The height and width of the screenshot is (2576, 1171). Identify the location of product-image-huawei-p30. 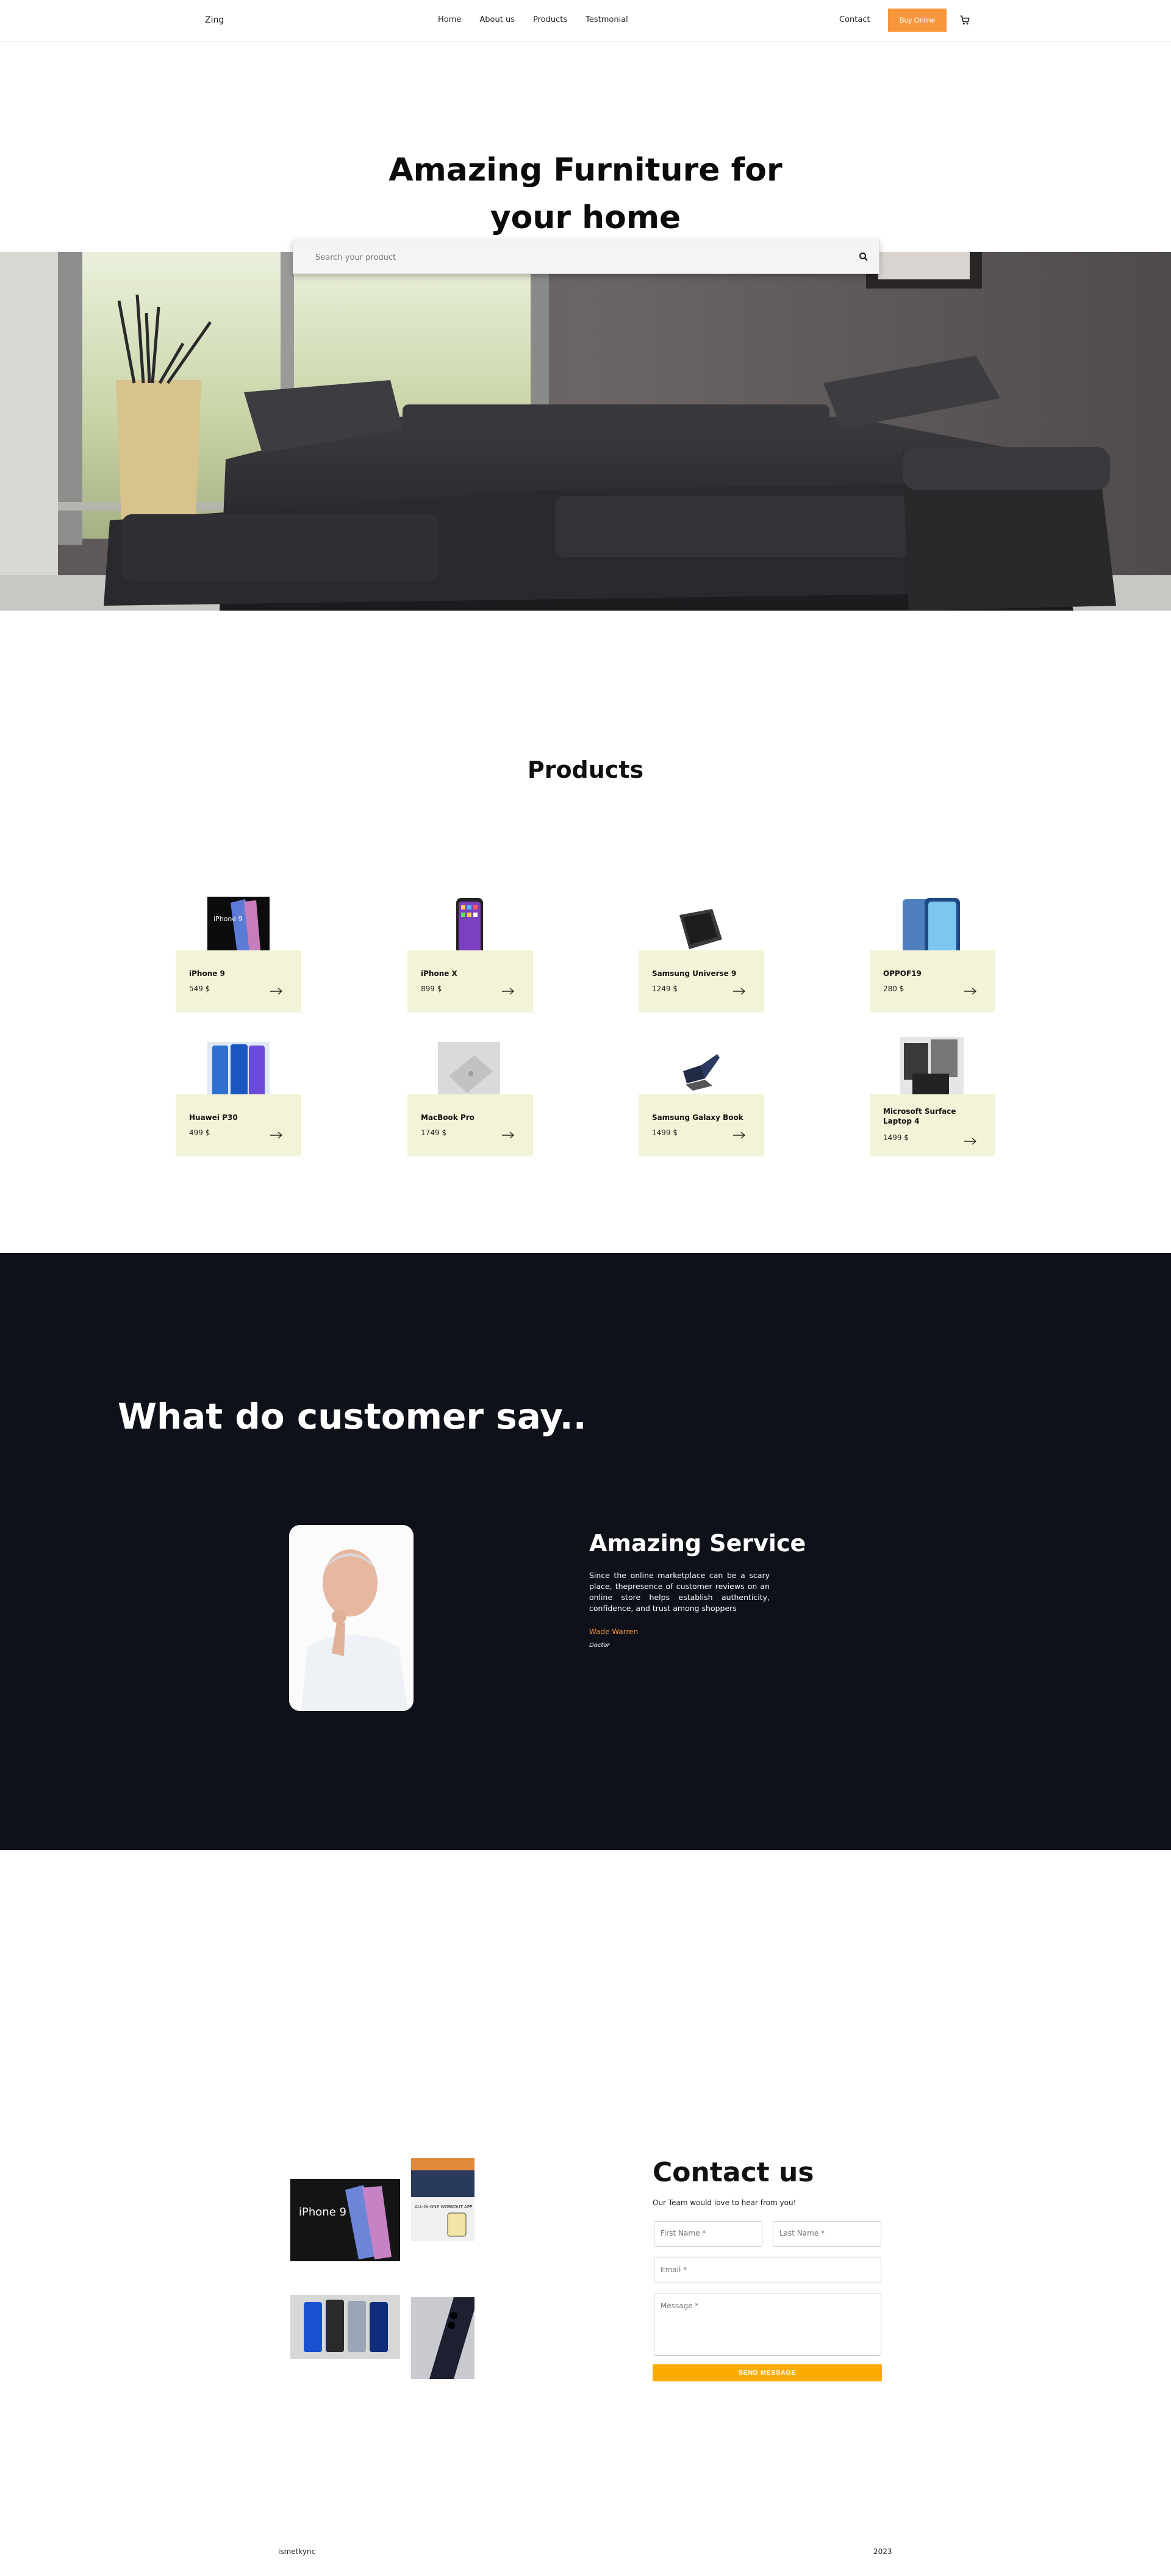
(238, 1073).